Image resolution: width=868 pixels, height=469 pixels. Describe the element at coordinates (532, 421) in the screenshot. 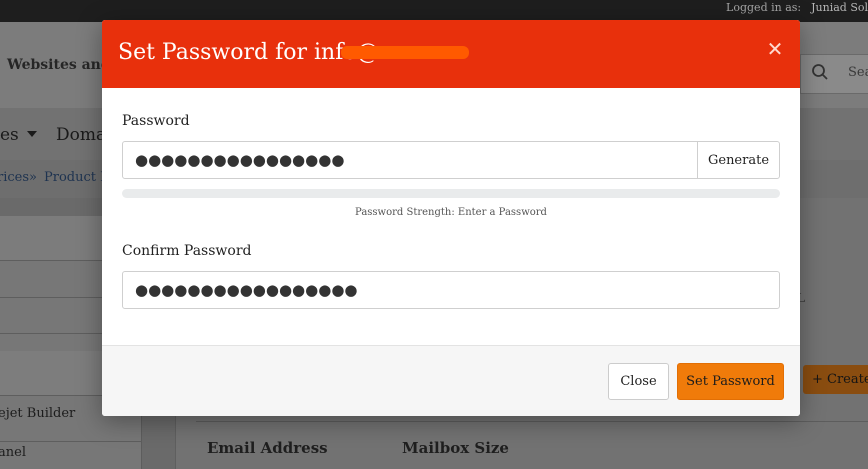

I see `divider` at that location.